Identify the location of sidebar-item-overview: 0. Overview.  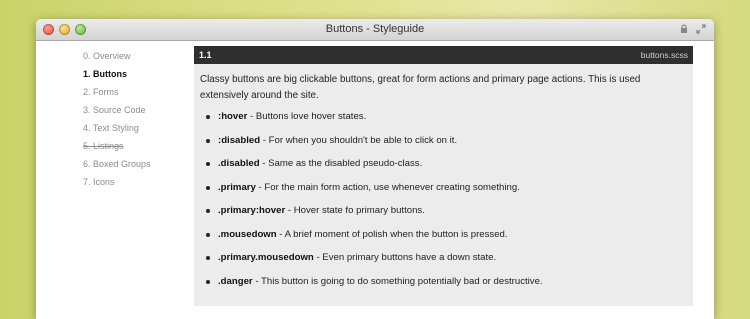
(138, 60).